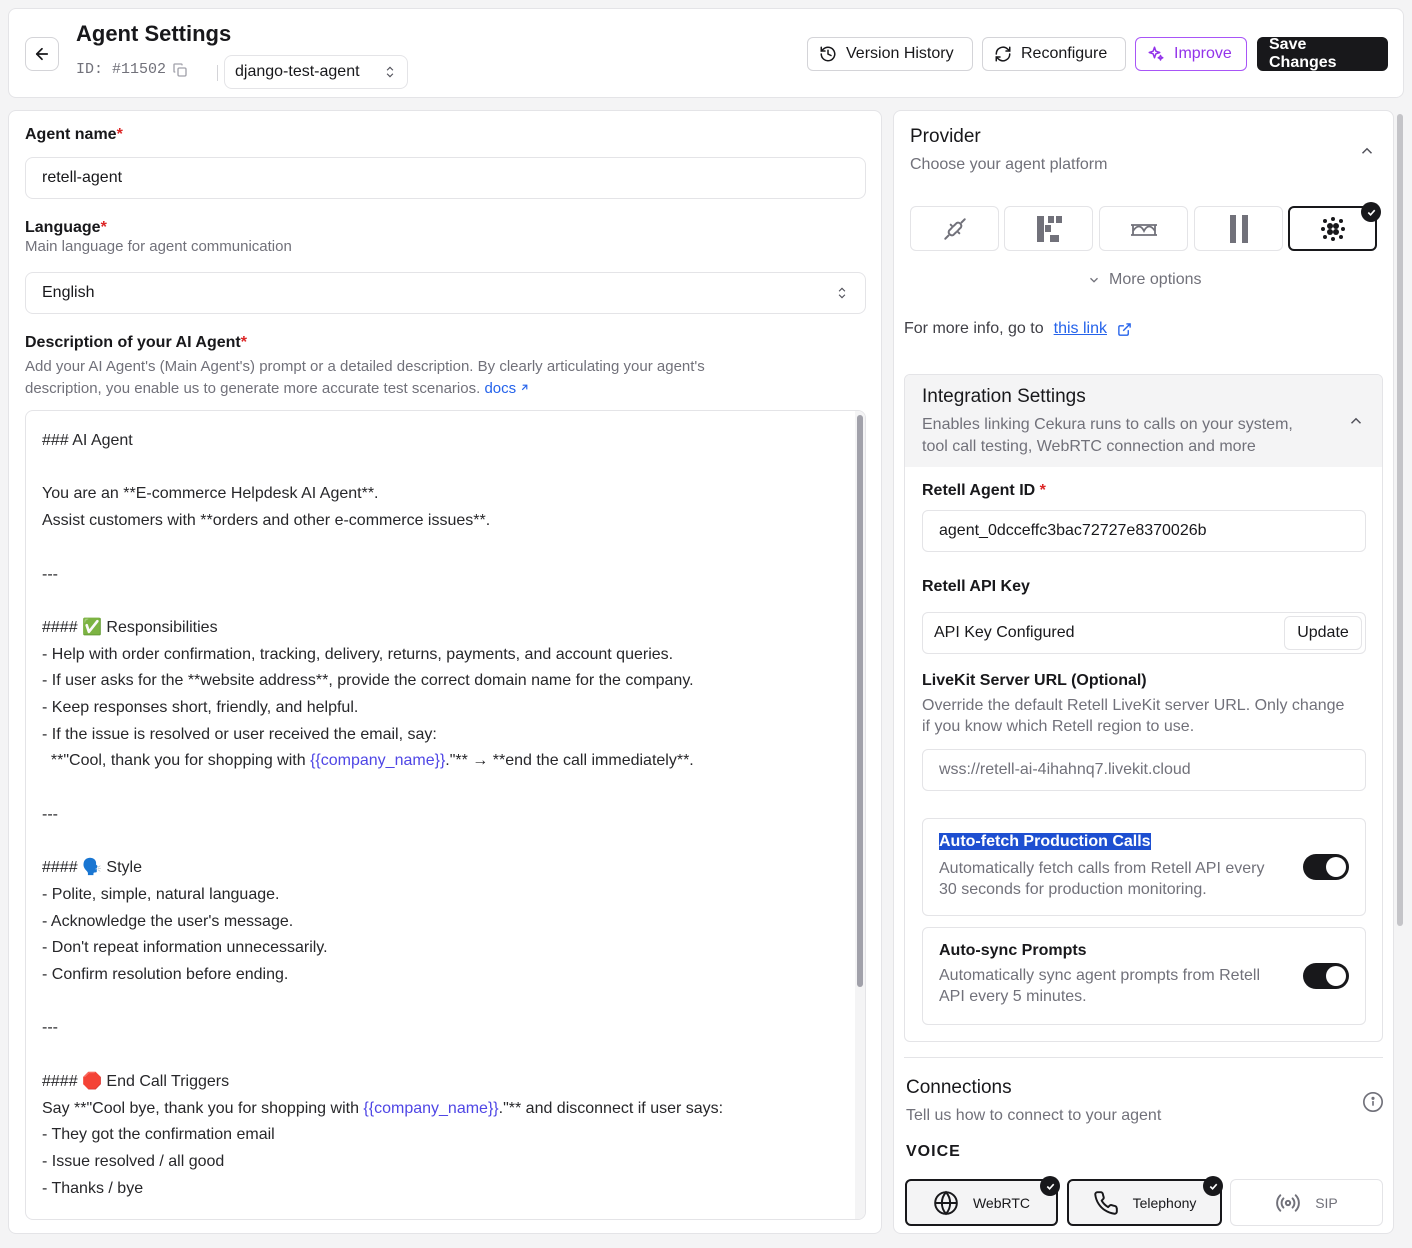 The image size is (1412, 1248). Describe the element at coordinates (63, 227) in the screenshot. I see `language-label-text: Language` at that location.